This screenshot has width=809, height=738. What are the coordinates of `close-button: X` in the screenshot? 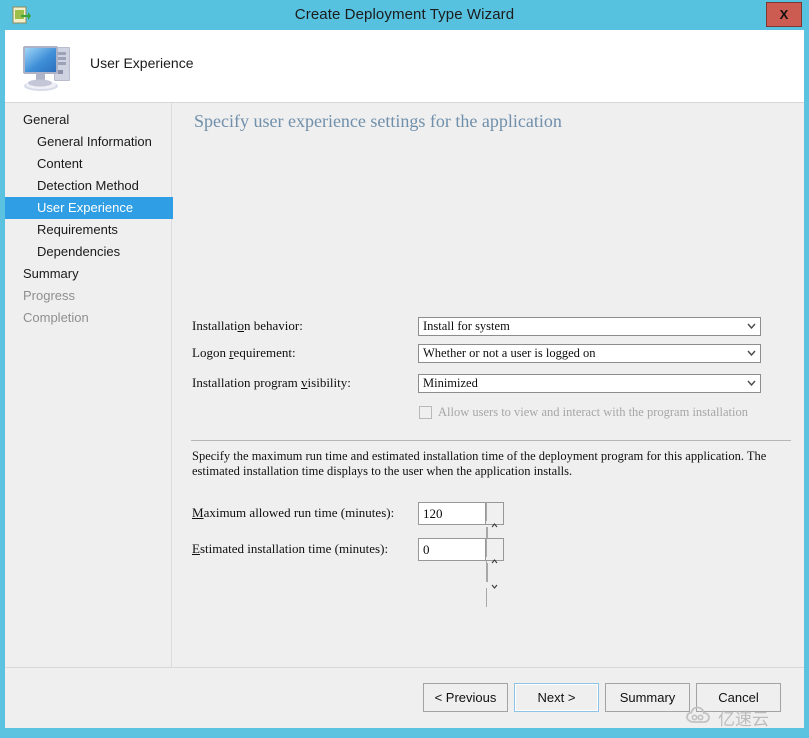 It's located at (784, 14).